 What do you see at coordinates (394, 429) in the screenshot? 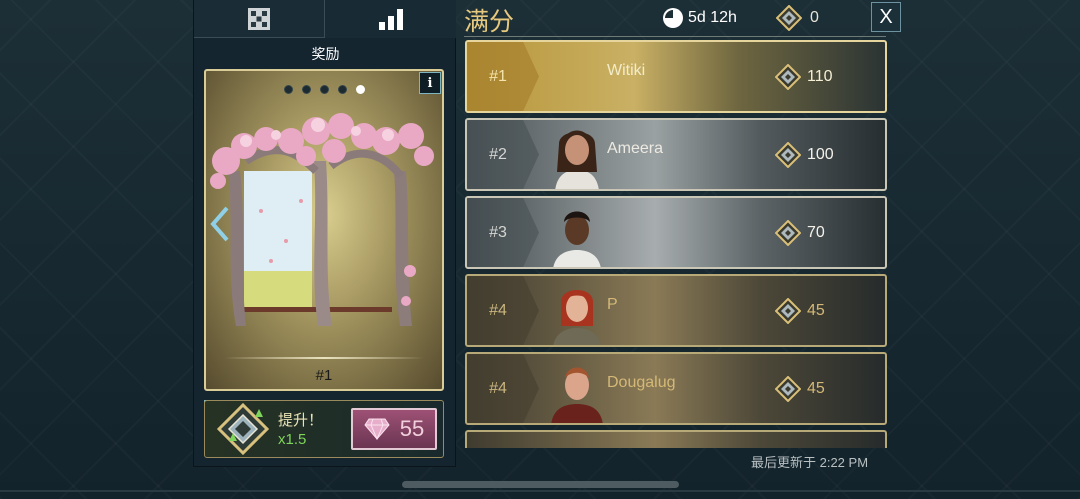
I see `buy-boost-button: 55` at bounding box center [394, 429].